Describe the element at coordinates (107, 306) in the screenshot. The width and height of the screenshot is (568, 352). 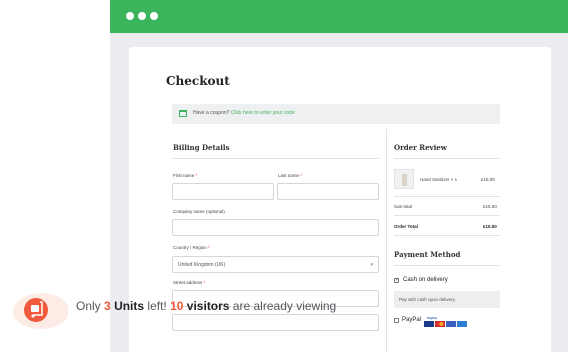
I see `units-count: 3` at that location.